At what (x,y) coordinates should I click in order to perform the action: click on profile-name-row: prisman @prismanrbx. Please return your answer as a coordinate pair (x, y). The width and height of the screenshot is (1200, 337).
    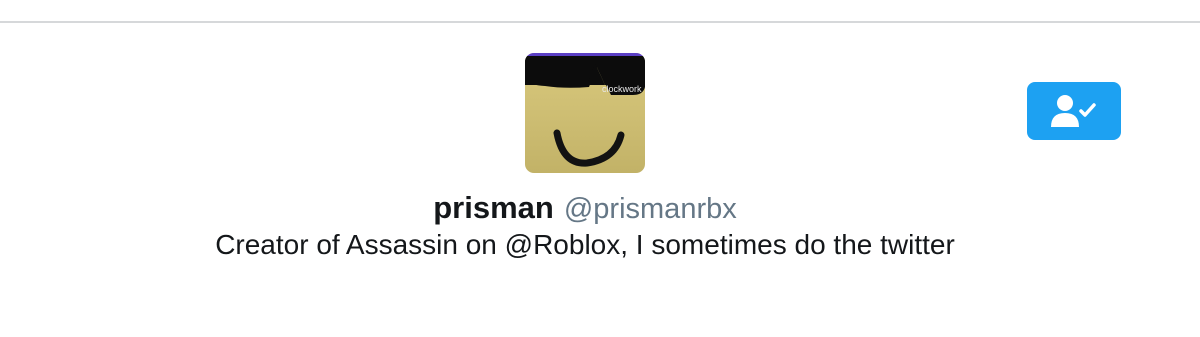
    Looking at the image, I should click on (585, 208).